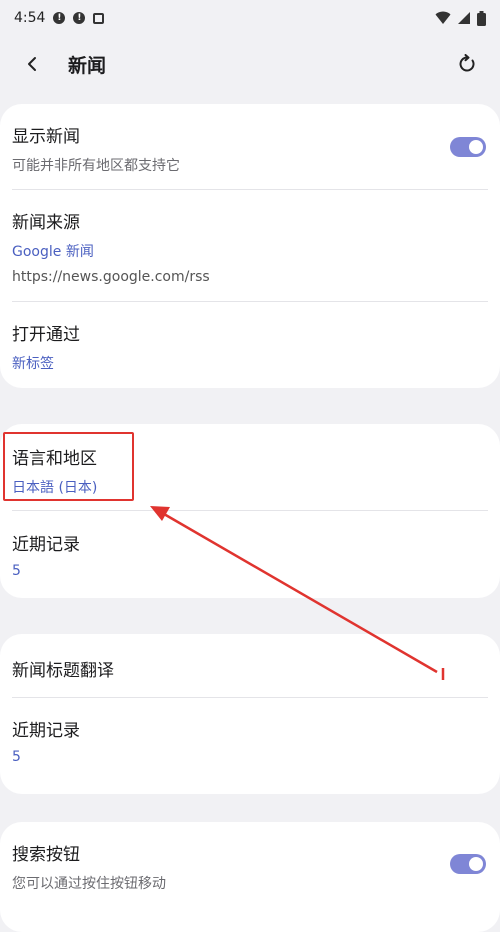 The image size is (500, 932). Describe the element at coordinates (46, 855) in the screenshot. I see `search-button-title: 搜索按钮` at that location.